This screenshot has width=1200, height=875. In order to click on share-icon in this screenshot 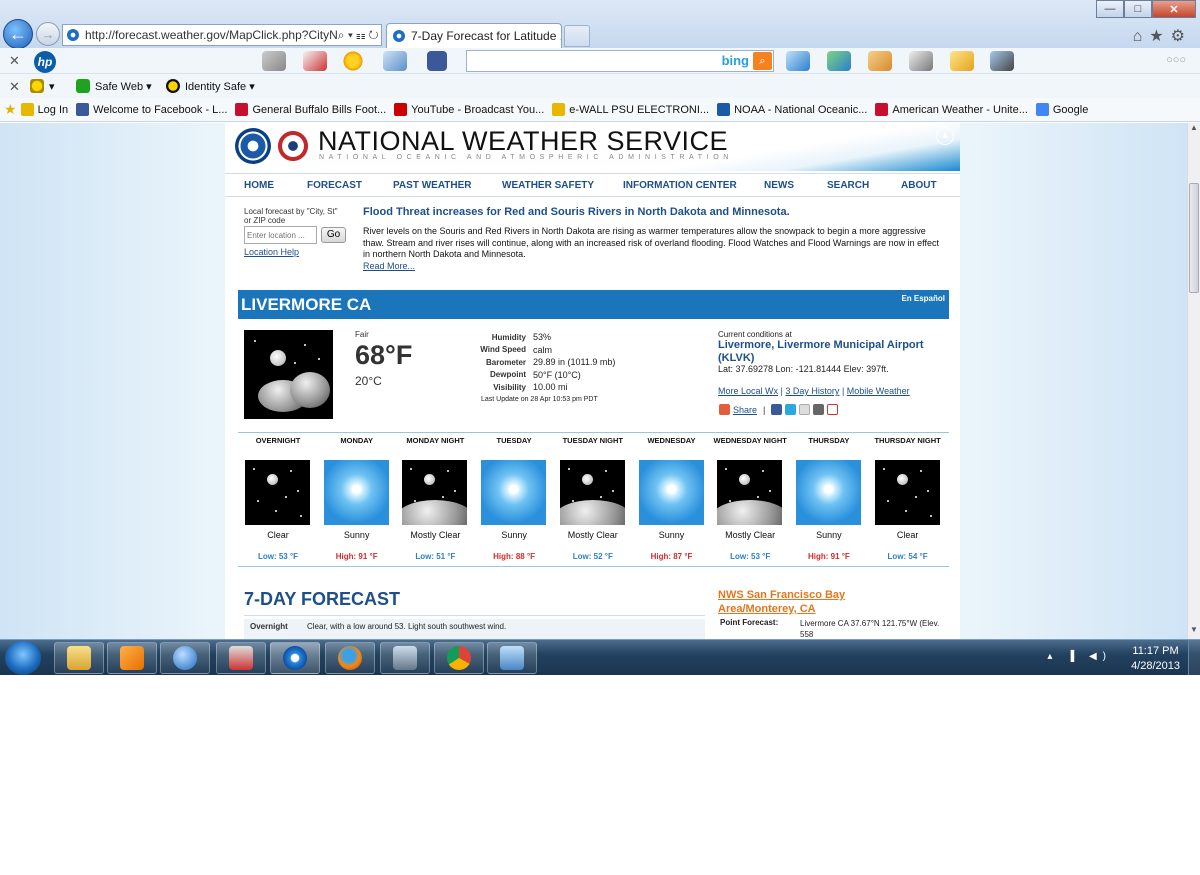, I will do `click(724, 409)`.